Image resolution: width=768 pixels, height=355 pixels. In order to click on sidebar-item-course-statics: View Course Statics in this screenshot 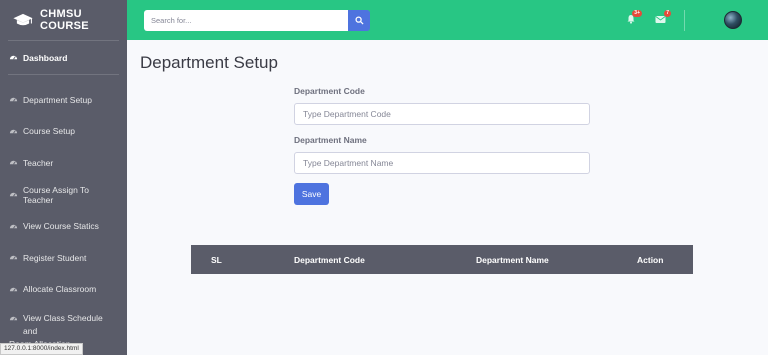, I will do `click(63, 226)`.